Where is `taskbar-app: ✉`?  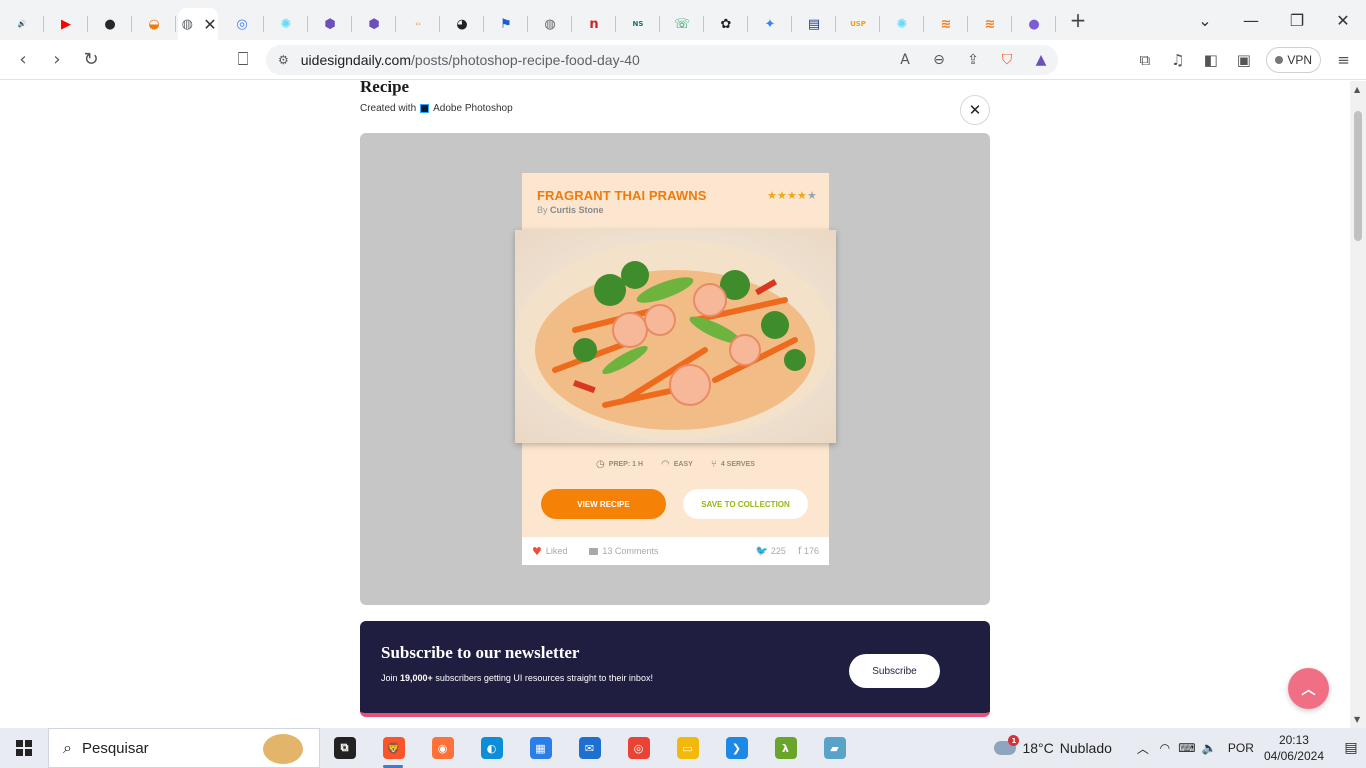
taskbar-app: ✉ is located at coordinates (589, 748).